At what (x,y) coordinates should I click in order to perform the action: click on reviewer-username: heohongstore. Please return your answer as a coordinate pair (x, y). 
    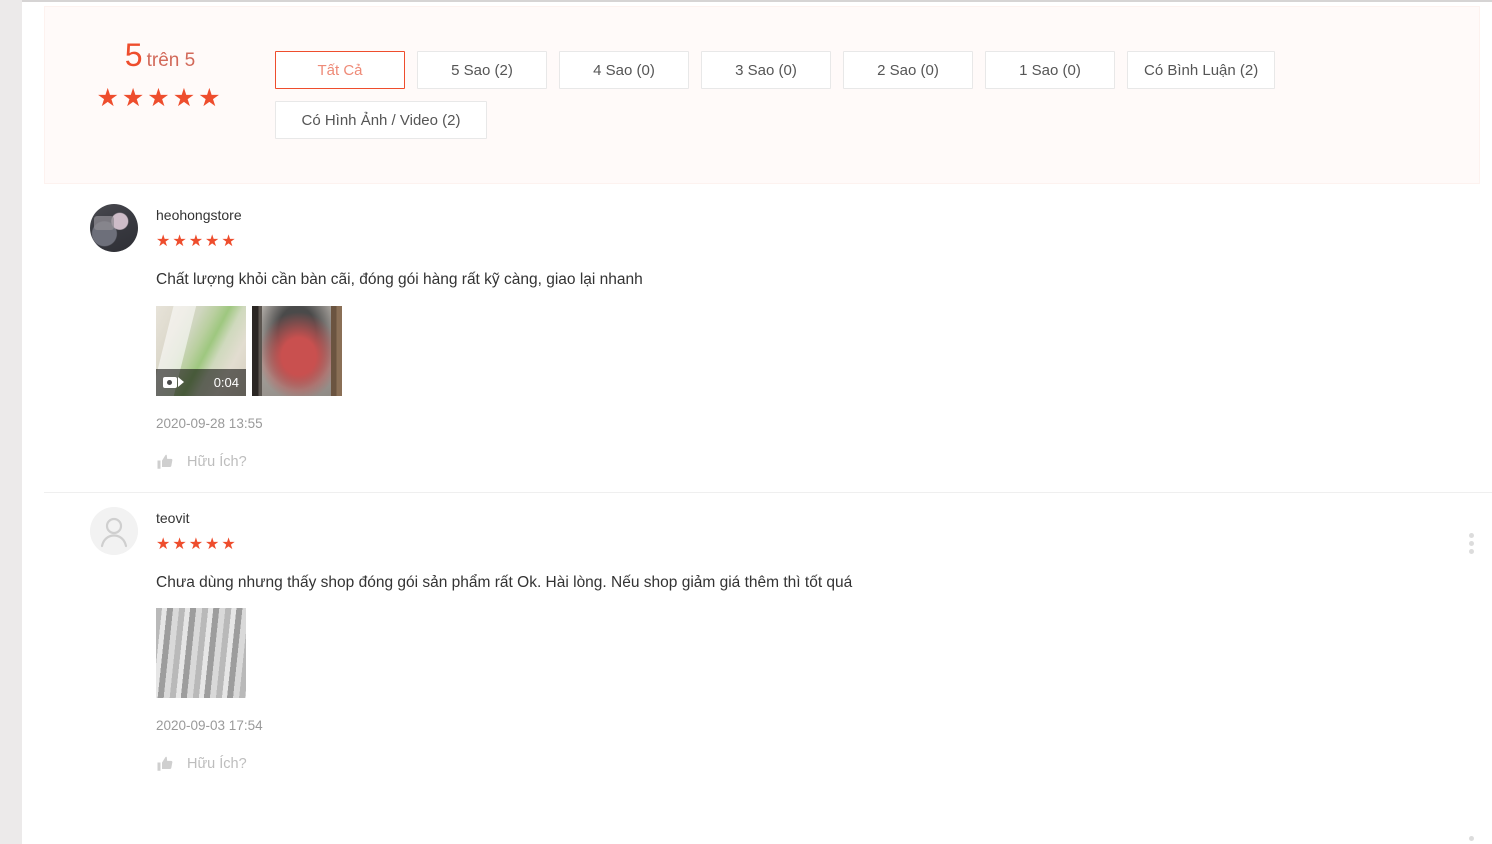
    Looking at the image, I should click on (199, 215).